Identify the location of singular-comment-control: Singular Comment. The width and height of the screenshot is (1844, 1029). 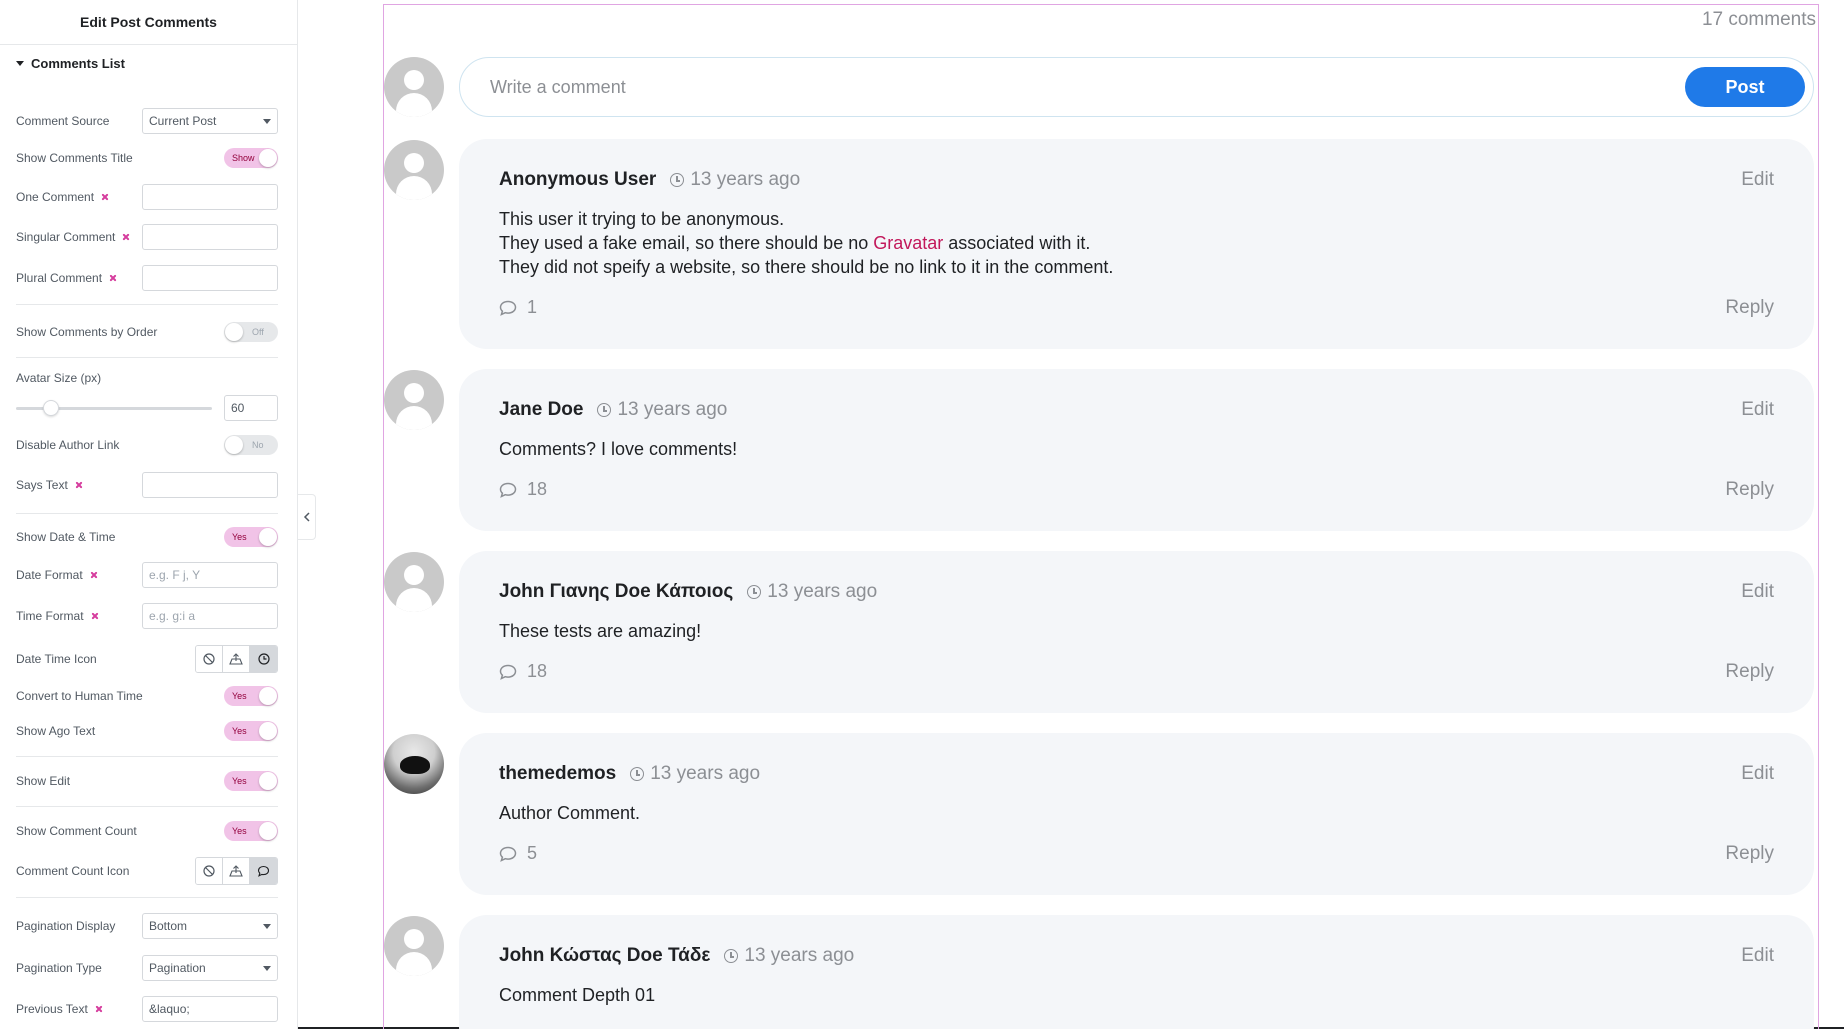
(147, 237).